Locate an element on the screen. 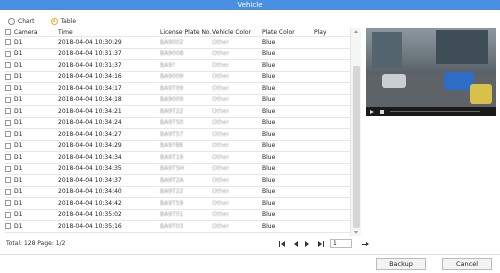  preview-building is located at coordinates (462, 47).